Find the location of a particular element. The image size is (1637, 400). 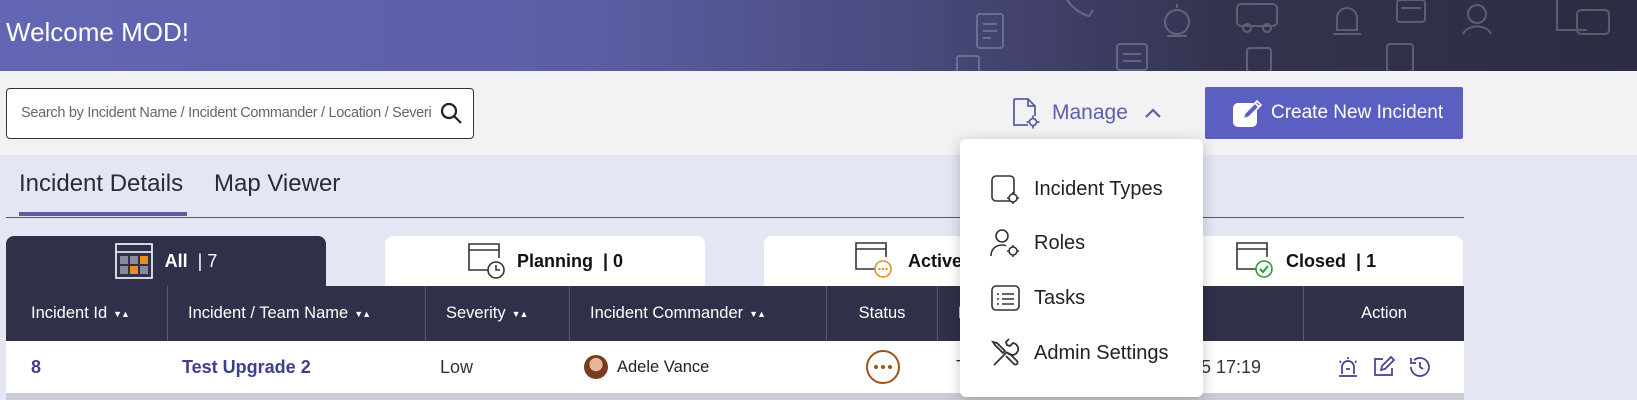

row-actions is located at coordinates (1384, 367).